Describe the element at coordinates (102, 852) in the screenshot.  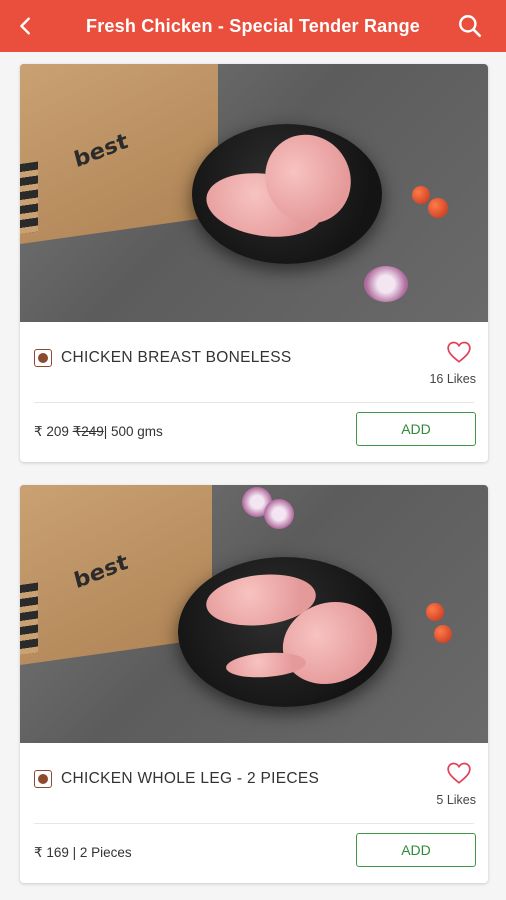
I see `unit-size: | 2 Pieces` at that location.